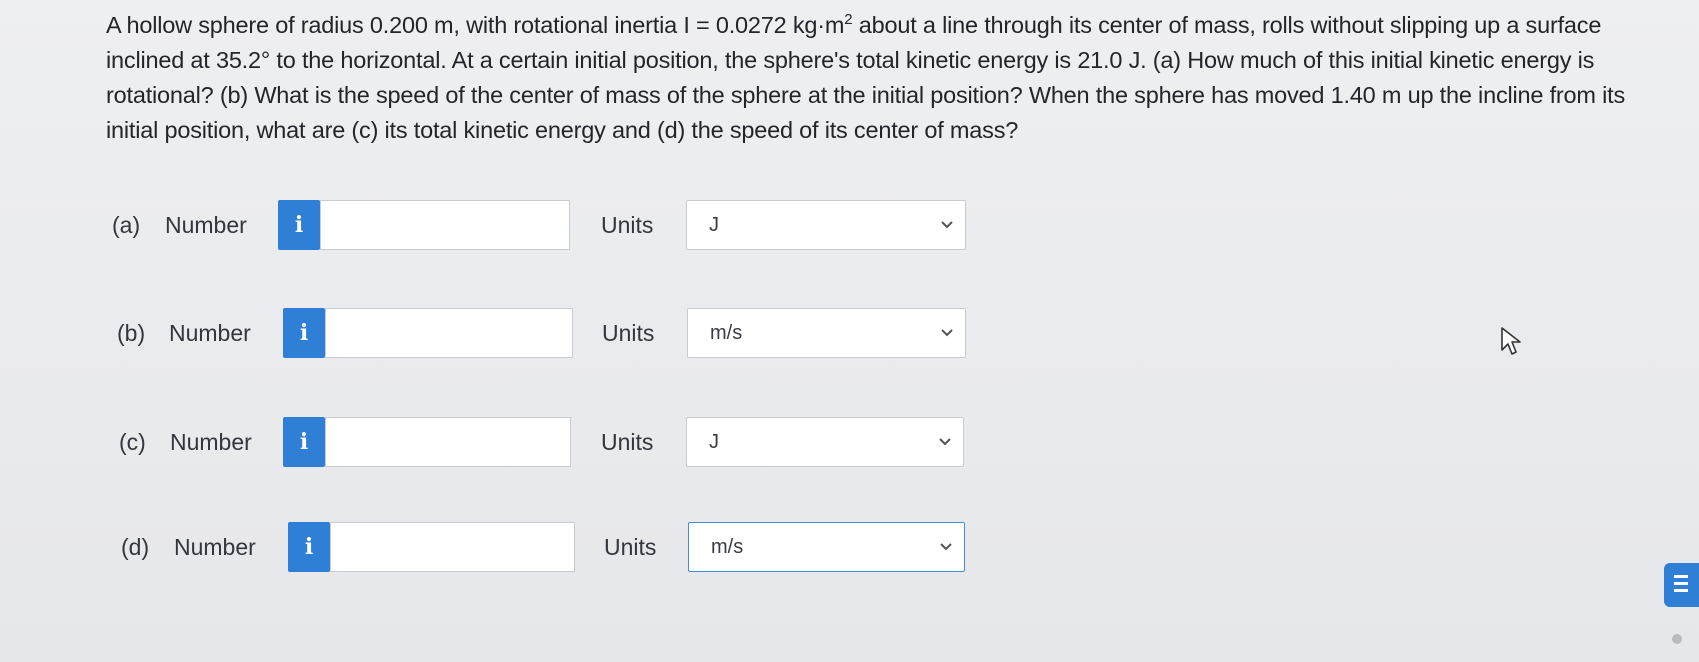  What do you see at coordinates (630, 547) in the screenshot?
I see `units-label-d: Units` at bounding box center [630, 547].